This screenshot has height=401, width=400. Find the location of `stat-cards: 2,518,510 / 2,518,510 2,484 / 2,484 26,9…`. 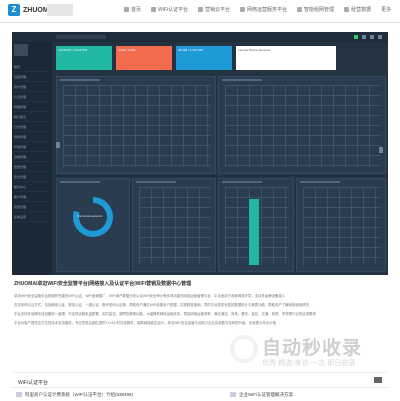

stat-cards: 2,518,510 / 2,518,510 2,484 / 2,484 26,9… is located at coordinates (196, 58).